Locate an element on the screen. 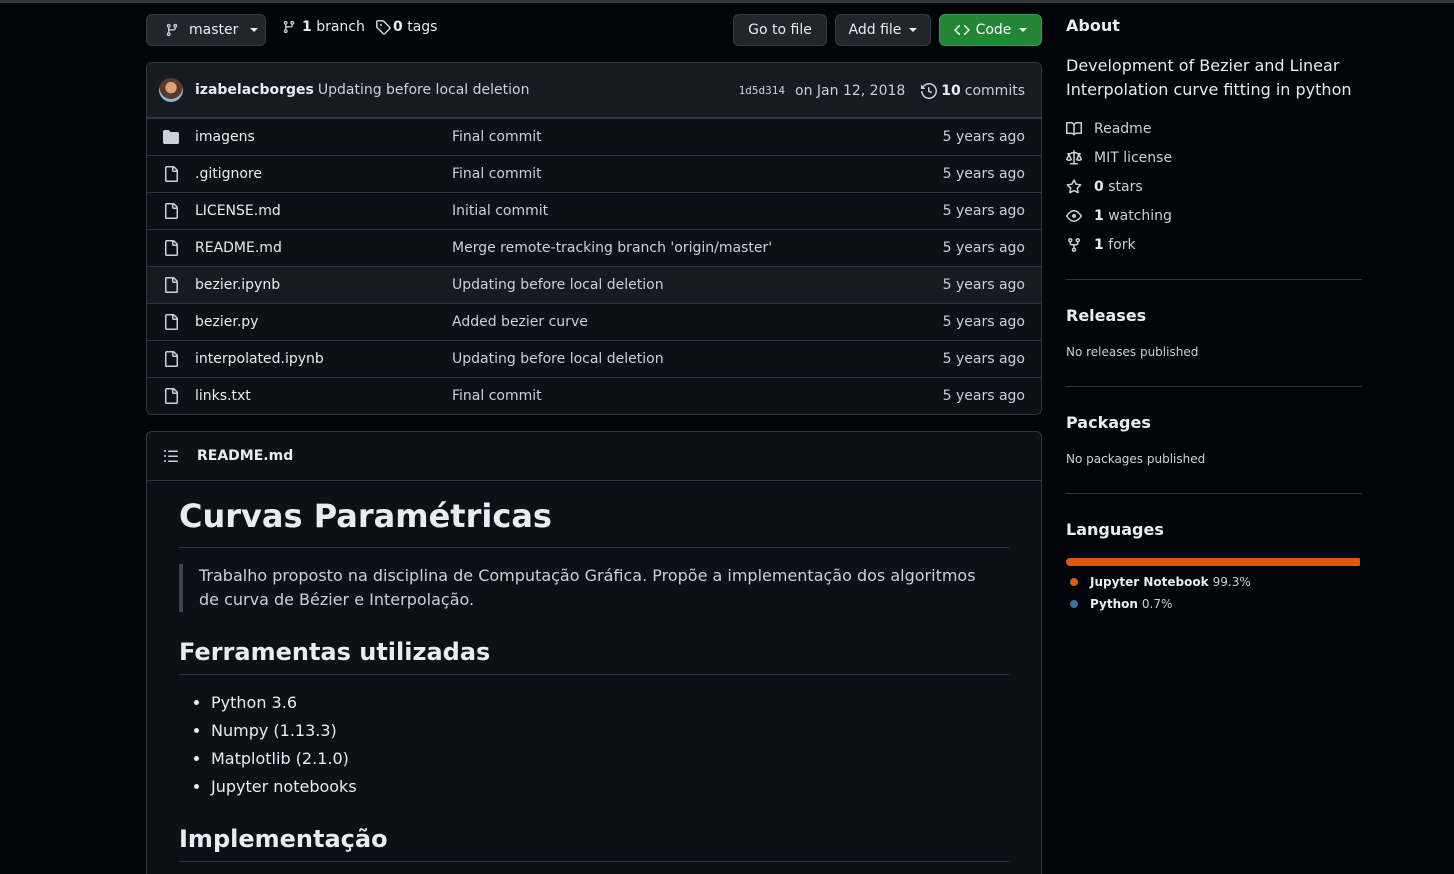  readme-link: Readme is located at coordinates (1214, 128).